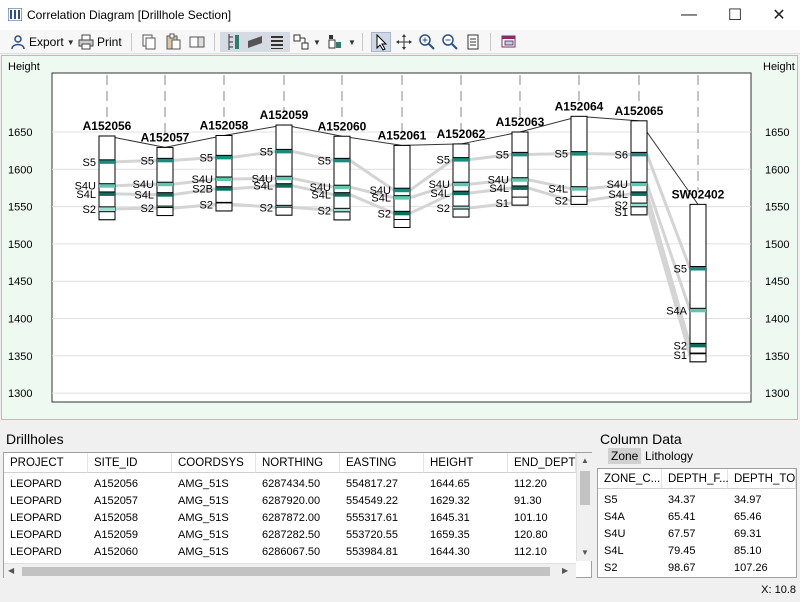 The image size is (800, 602). I want to click on table-cell: S4L, so click(630, 551).